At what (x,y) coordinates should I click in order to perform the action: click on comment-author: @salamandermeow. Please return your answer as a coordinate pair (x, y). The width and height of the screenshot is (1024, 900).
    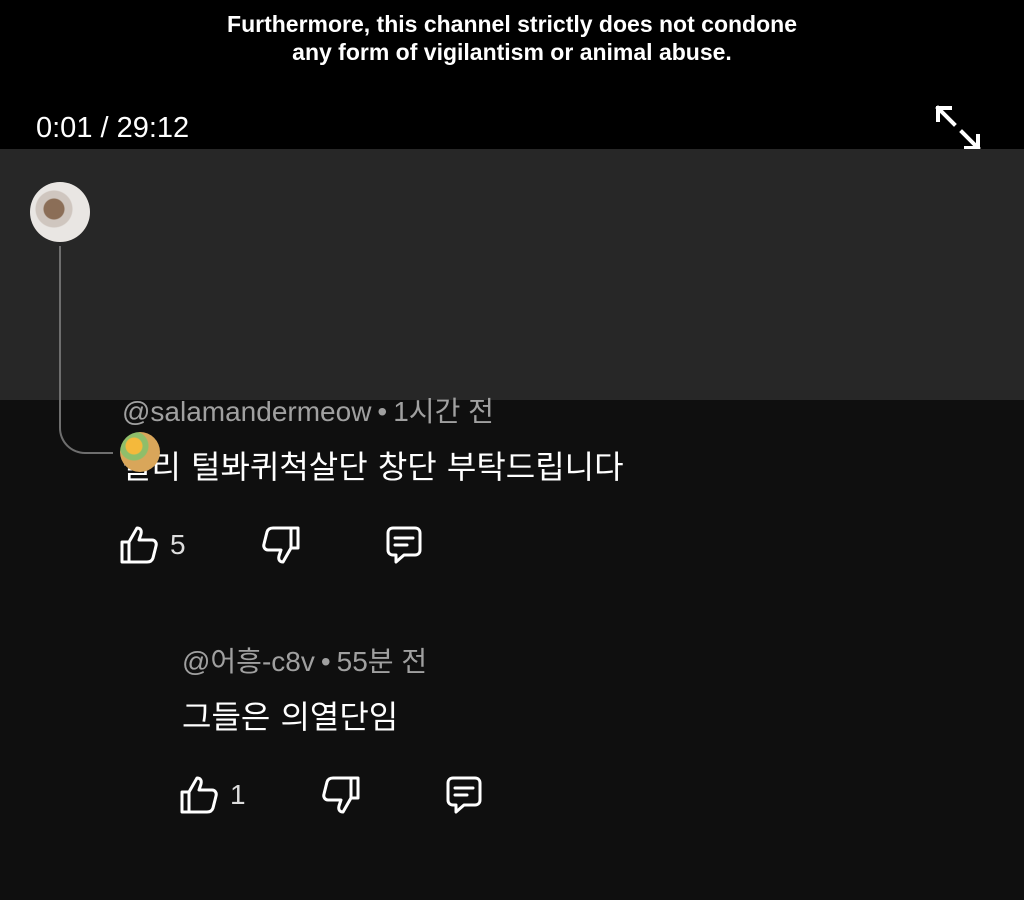
    Looking at the image, I should click on (246, 411).